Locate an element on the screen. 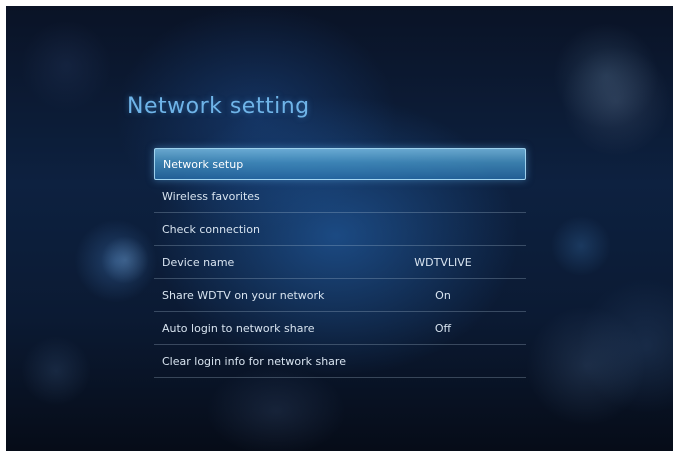 Image resolution: width=679 pixels, height=457 pixels. menu-item-label: Share WDTV on your network is located at coordinates (243, 295).